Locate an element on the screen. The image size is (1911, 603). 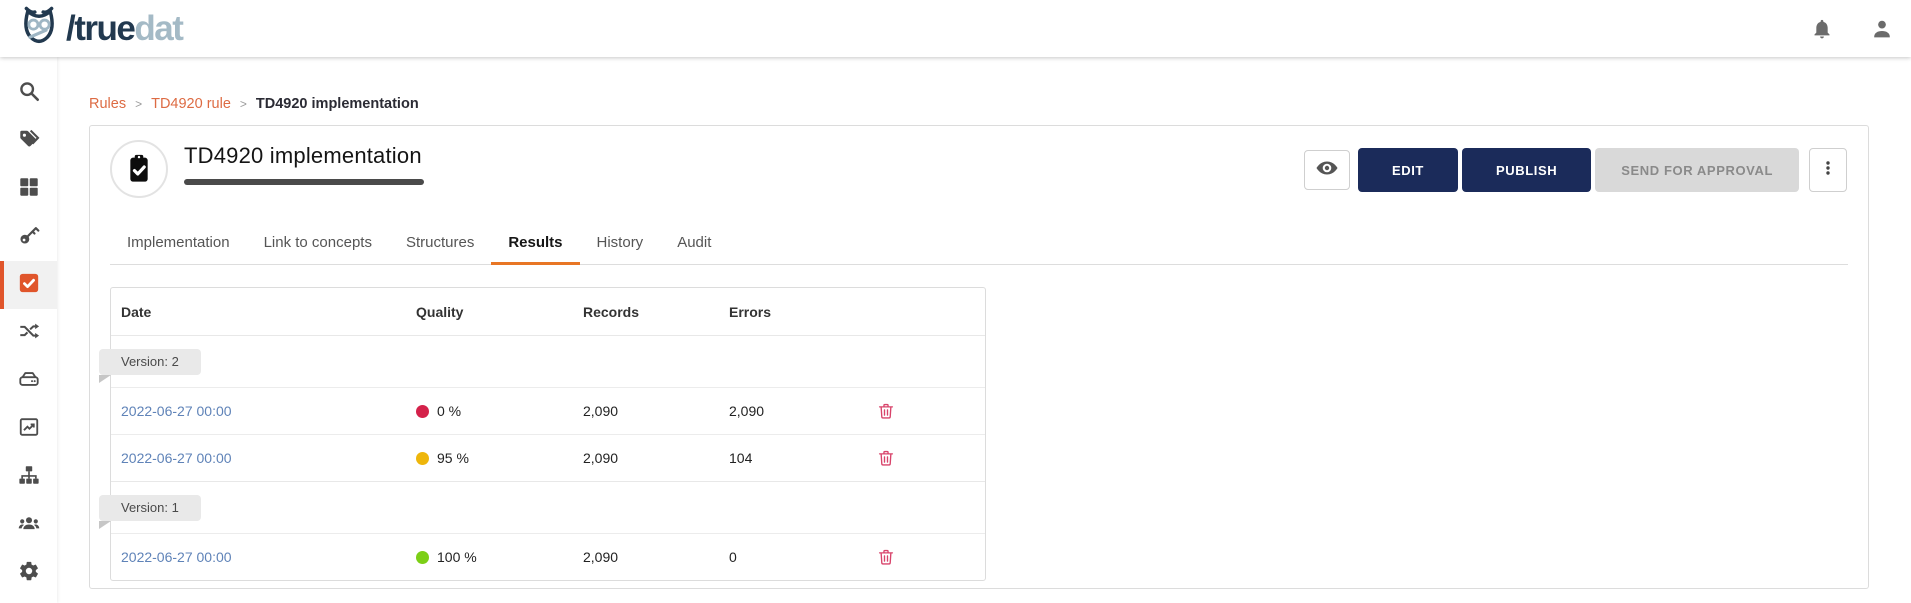
check-square-icon is located at coordinates (29, 285).